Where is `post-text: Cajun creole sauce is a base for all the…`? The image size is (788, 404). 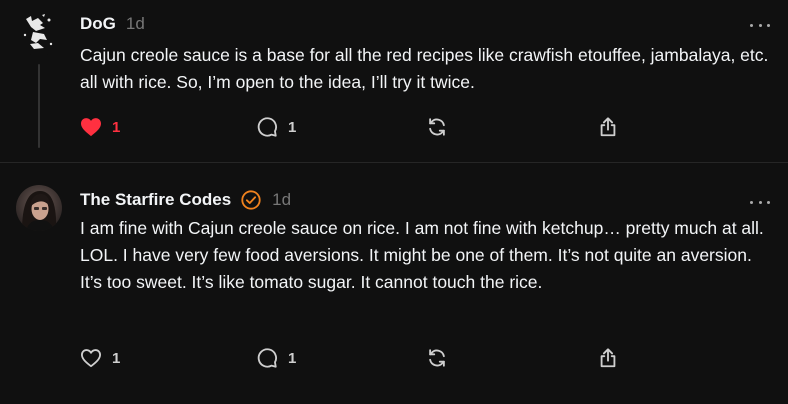 post-text: Cajun creole sauce is a base for all the… is located at coordinates (424, 68).